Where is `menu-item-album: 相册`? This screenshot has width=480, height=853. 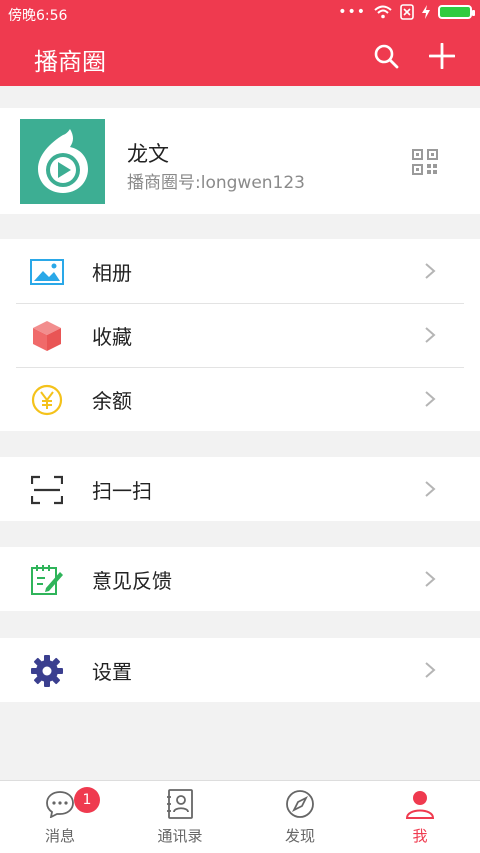
menu-item-album: 相册 is located at coordinates (240, 271).